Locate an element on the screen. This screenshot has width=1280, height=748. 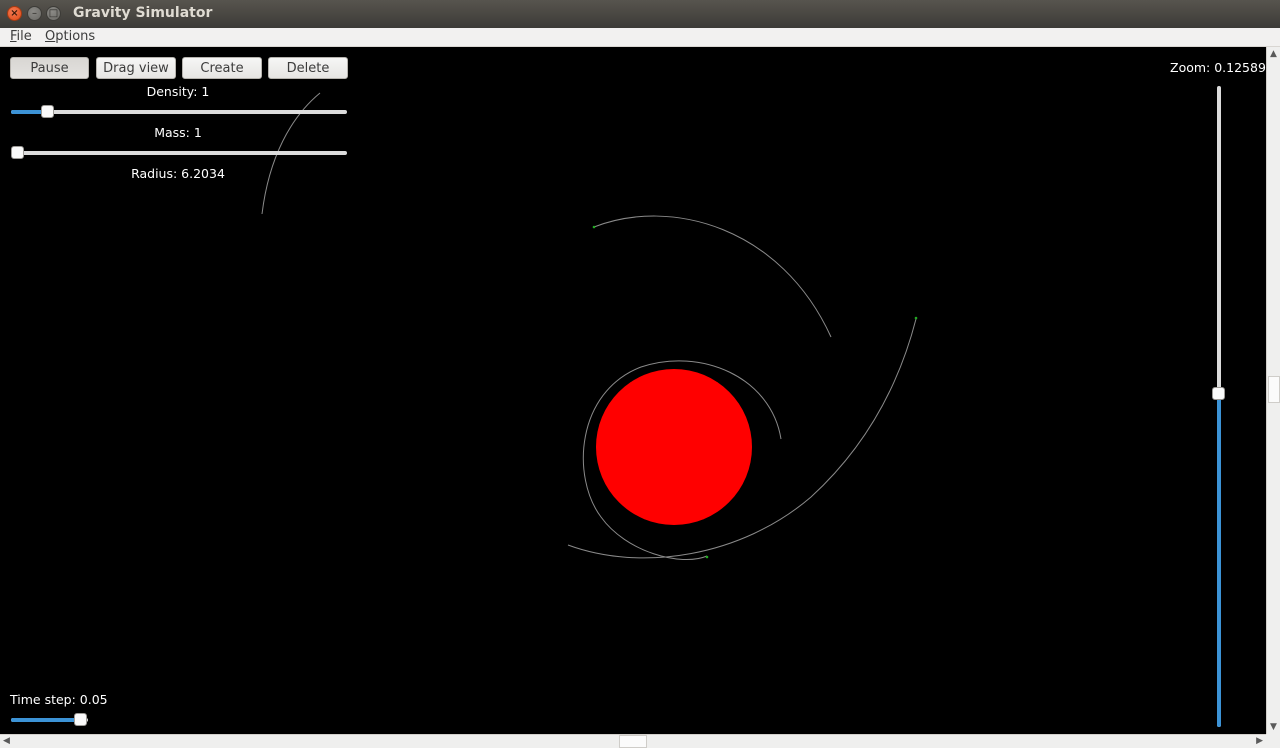
vertical-scroll-thumb is located at coordinates (1274, 389).